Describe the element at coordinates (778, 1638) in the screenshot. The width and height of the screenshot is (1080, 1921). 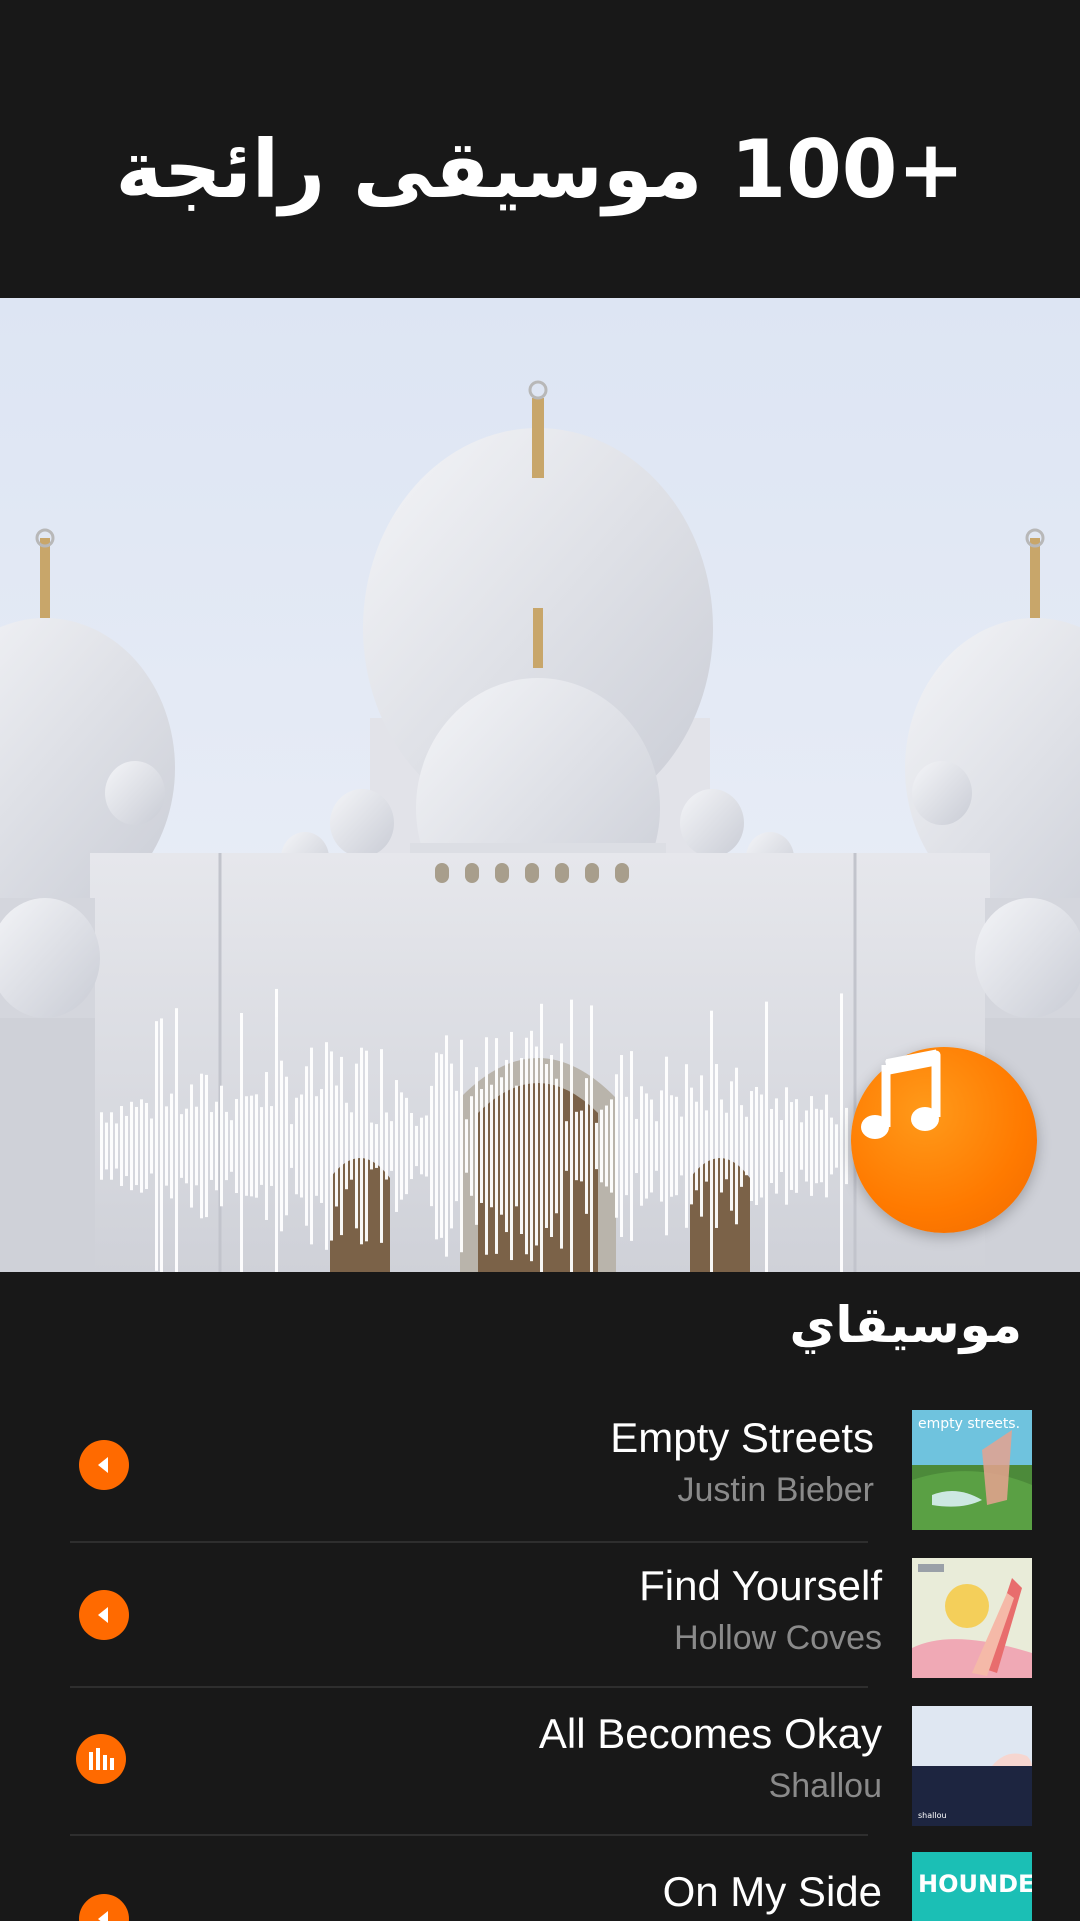
I see `track-artist: Hollow Coves` at that location.